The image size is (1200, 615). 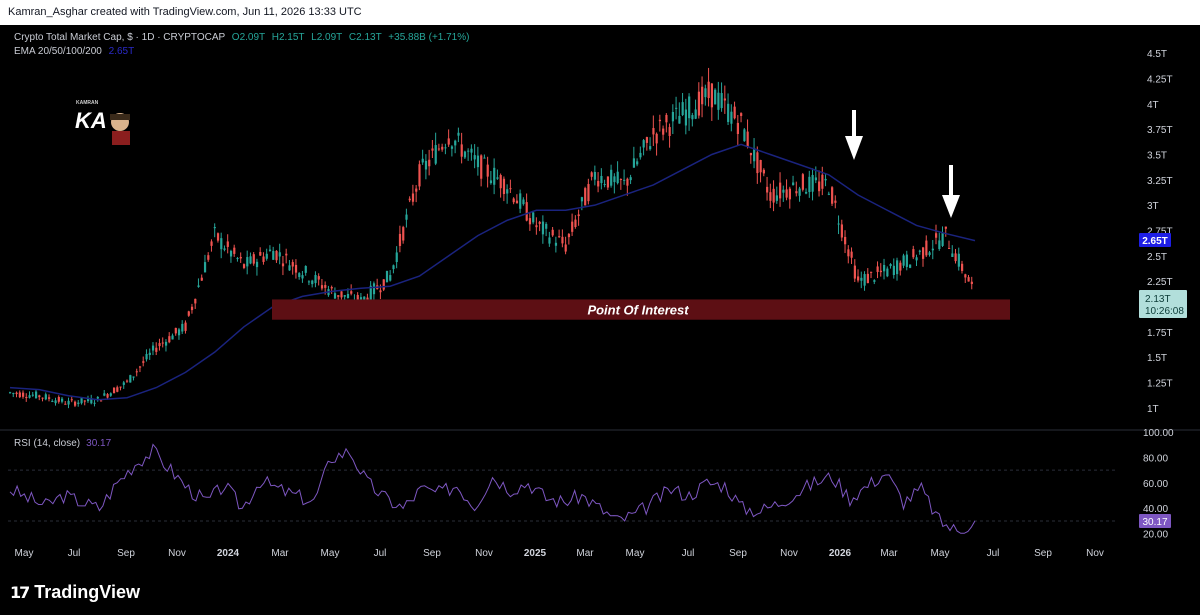 I want to click on y-tick-label: 3.25T, so click(x=1160, y=181).